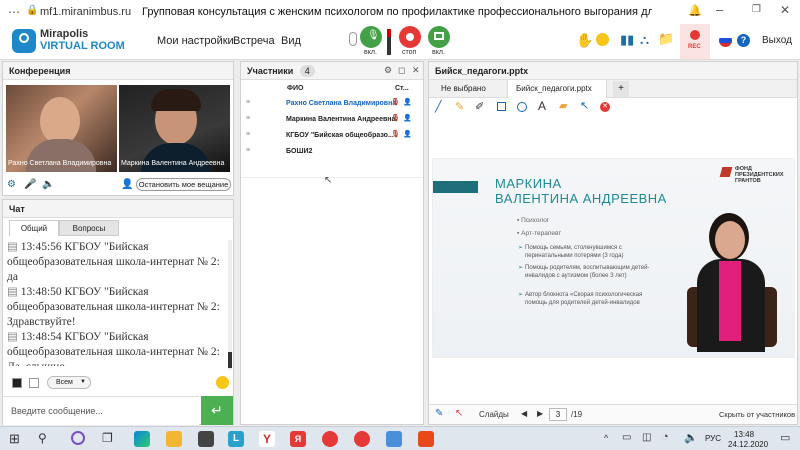 This screenshot has height=450, width=800. I want to click on photos-icon, so click(394, 439).